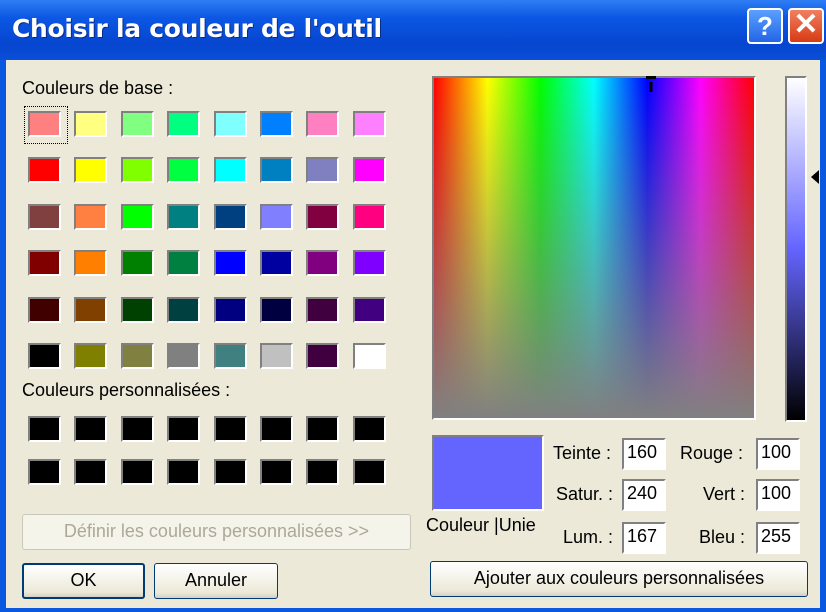 Image resolution: width=826 pixels, height=612 pixels. I want to click on help-icon: ?, so click(765, 26).